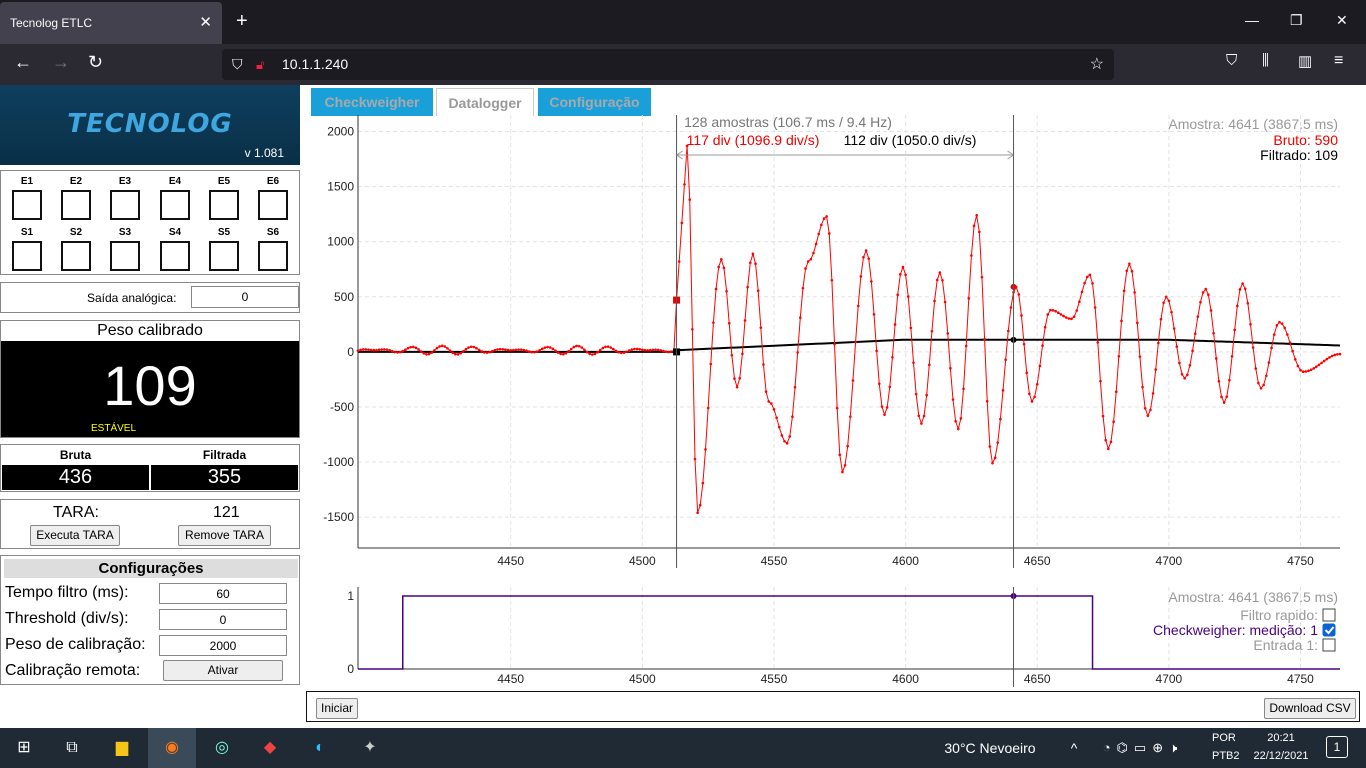 Image resolution: width=1366 pixels, height=768 pixels. Describe the element at coordinates (1074, 748) in the screenshot. I see `chevron-up-icon: ^` at that location.